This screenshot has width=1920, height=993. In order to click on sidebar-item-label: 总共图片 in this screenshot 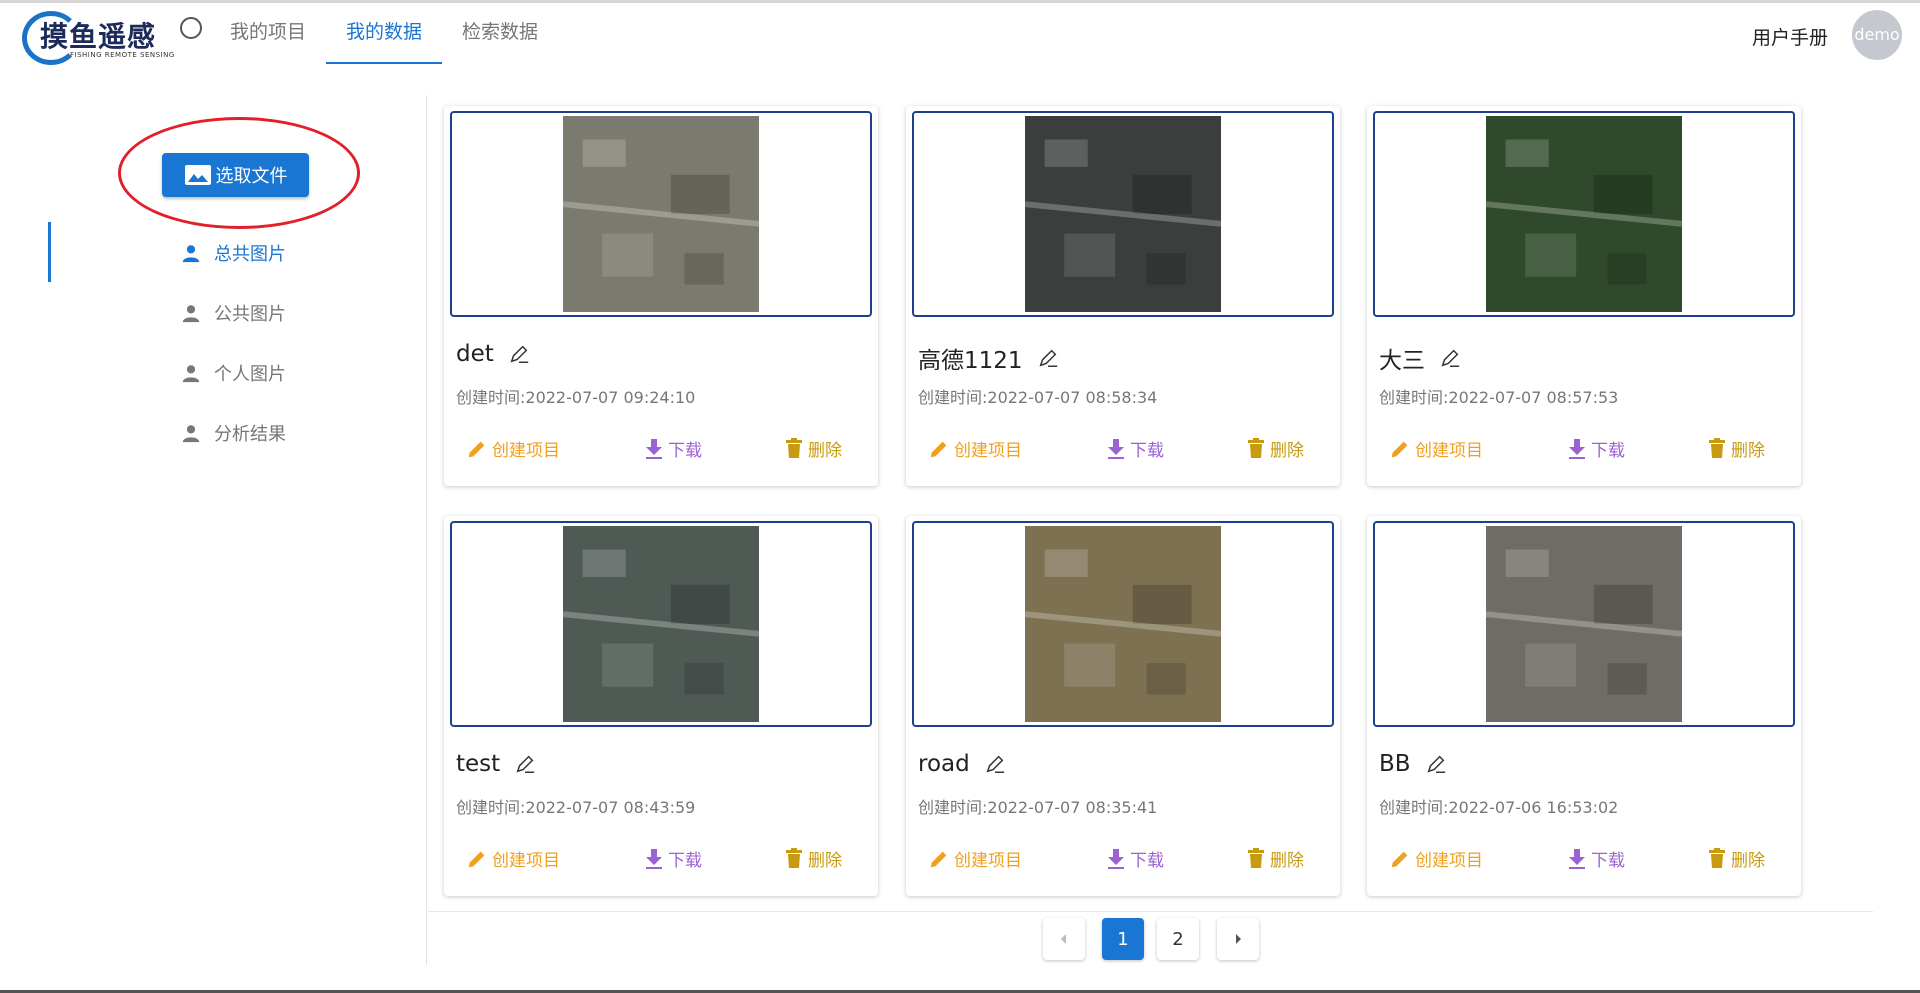, I will do `click(250, 254)`.